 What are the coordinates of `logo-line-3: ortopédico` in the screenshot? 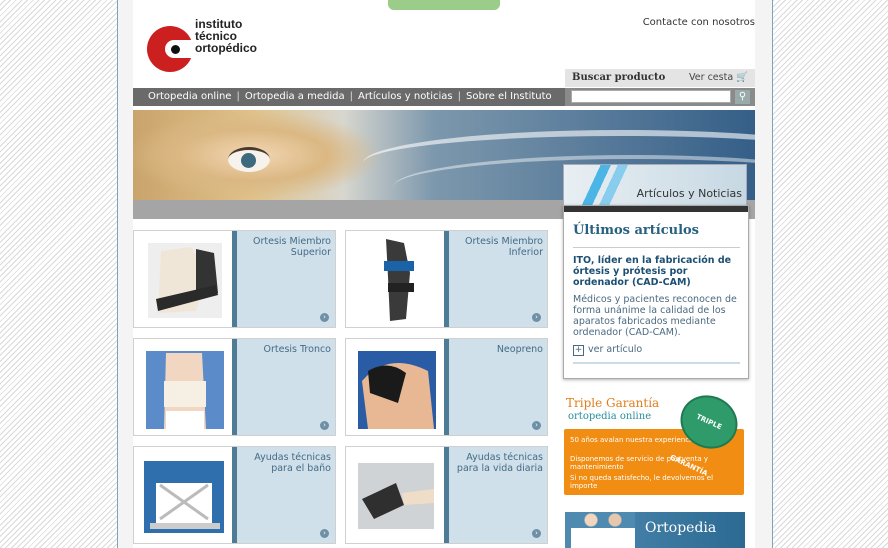 It's located at (226, 48).